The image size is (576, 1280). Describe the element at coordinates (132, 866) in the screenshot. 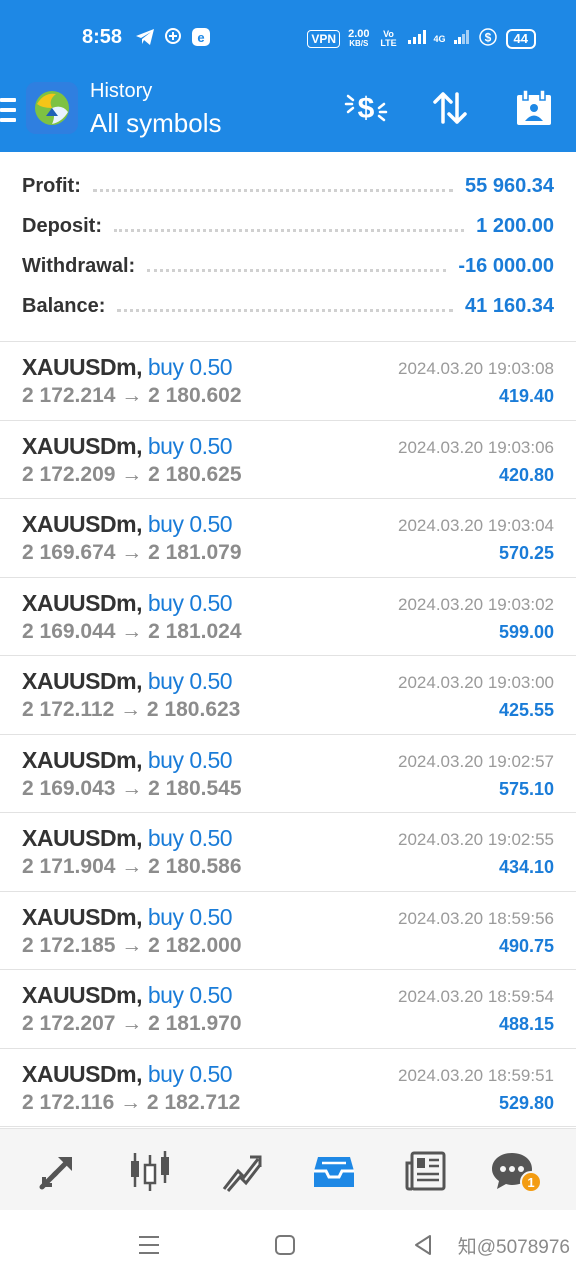

I see `deal-prices: 2 171.904 → 2 180.586` at that location.